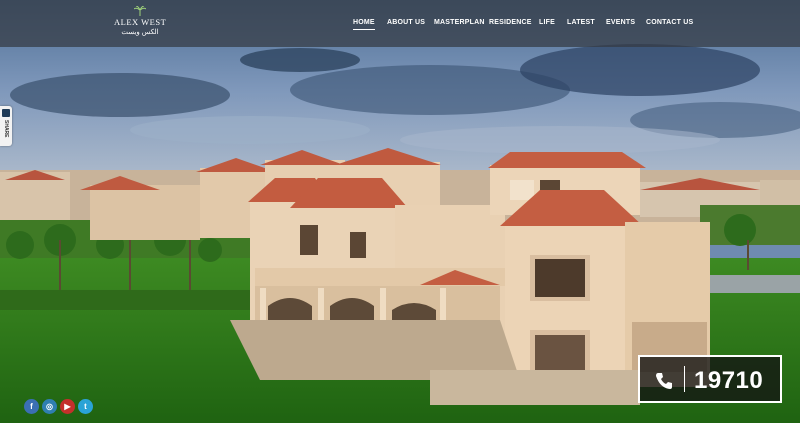  I want to click on share-icon, so click(6, 113).